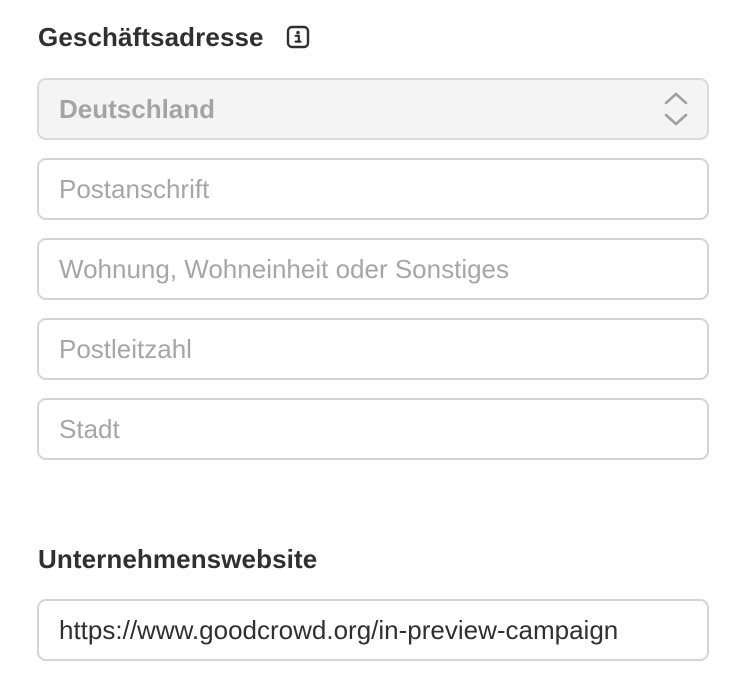 Image resolution: width=740 pixels, height=674 pixels. I want to click on postal-code-input, so click(373, 349).